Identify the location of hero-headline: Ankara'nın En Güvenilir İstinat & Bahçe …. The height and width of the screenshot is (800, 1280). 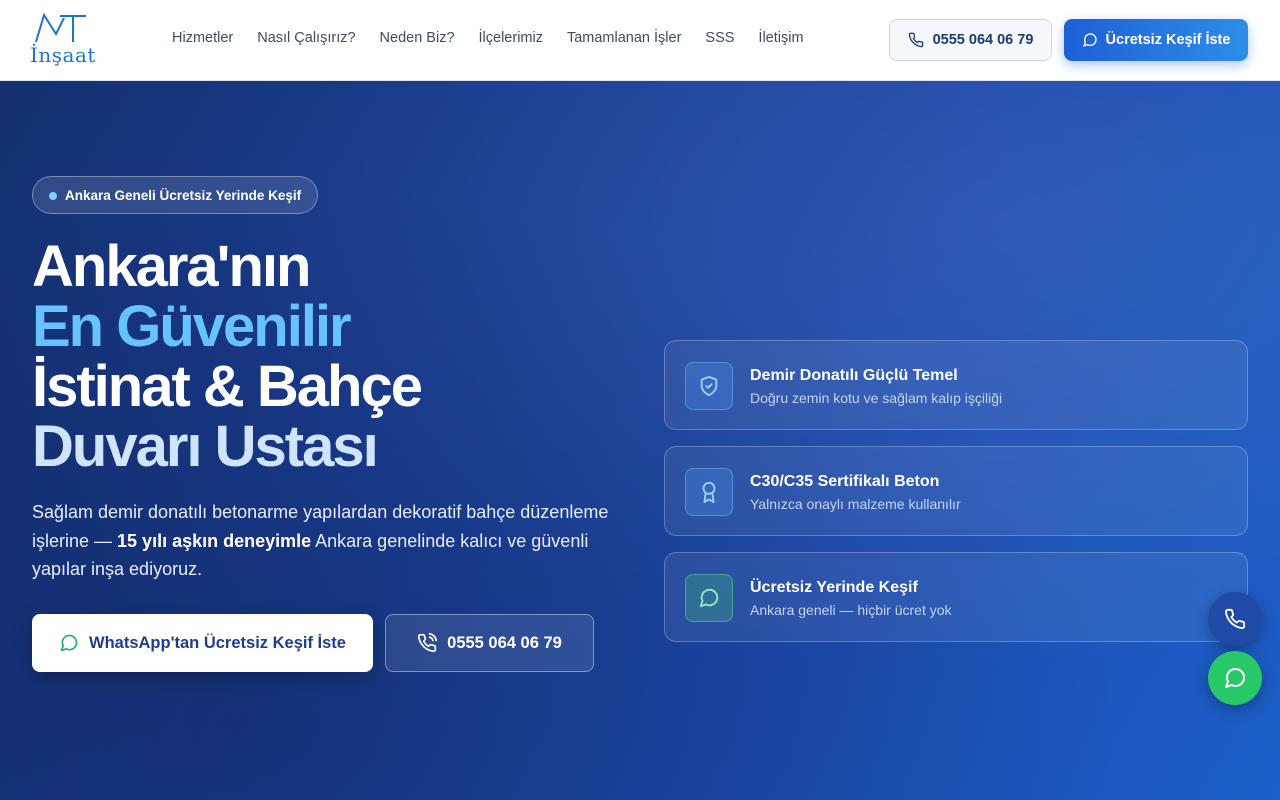
(227, 356).